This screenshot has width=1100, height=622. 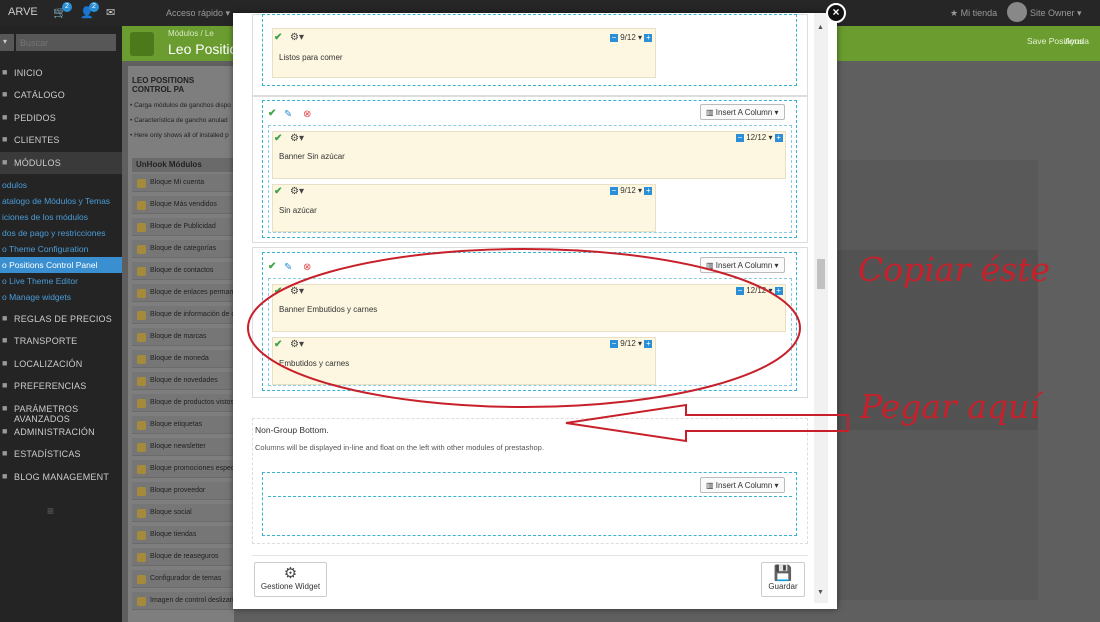 I want to click on scroll-down-icon: ▼, so click(x=820, y=592).